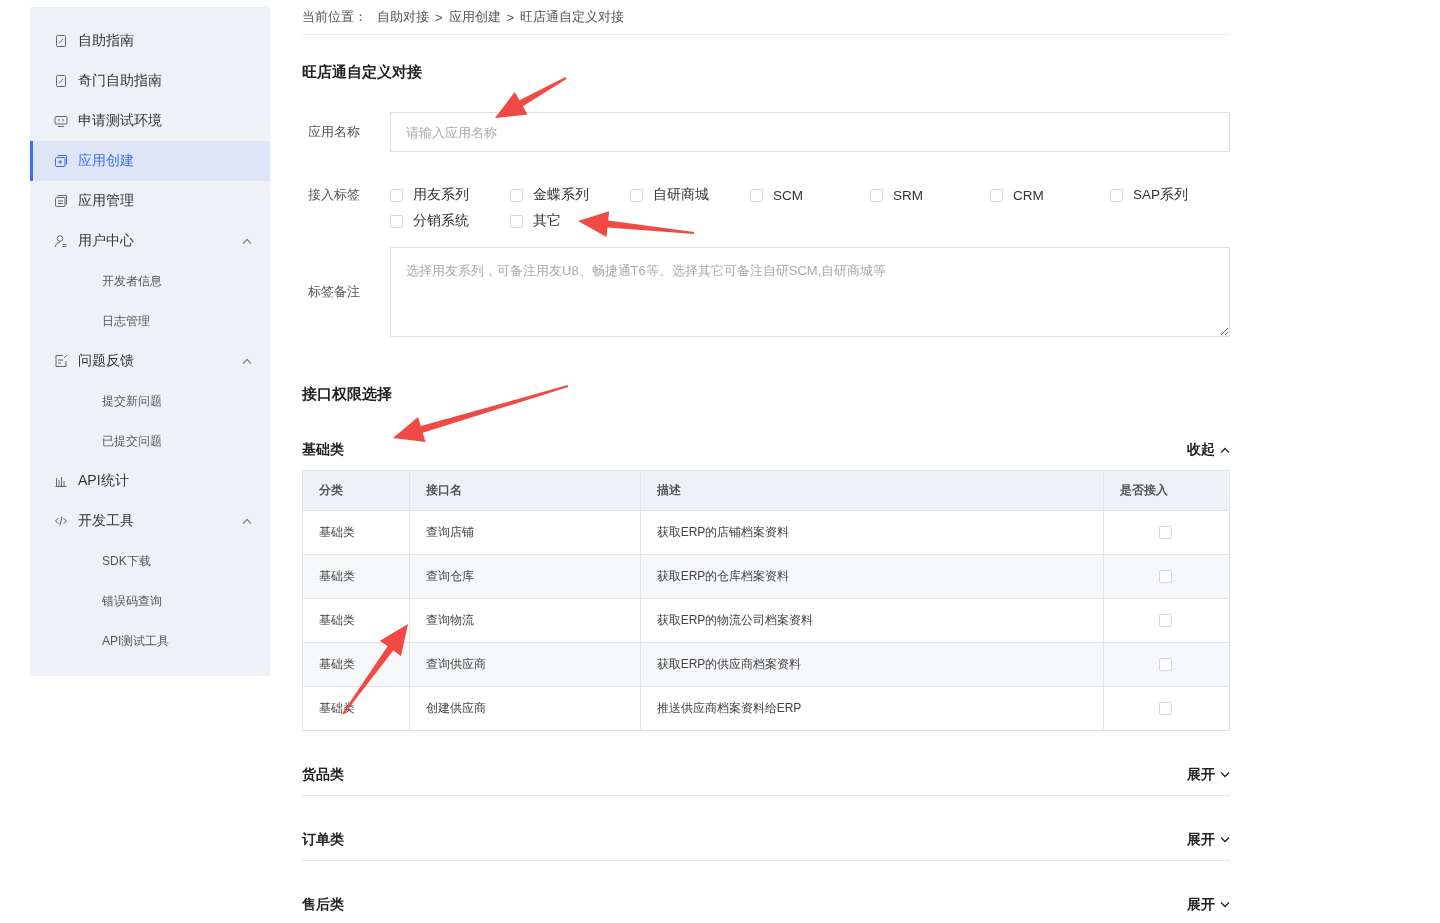  Describe the element at coordinates (150, 121) in the screenshot. I see `sidebar-item: 申请测试环境` at that location.